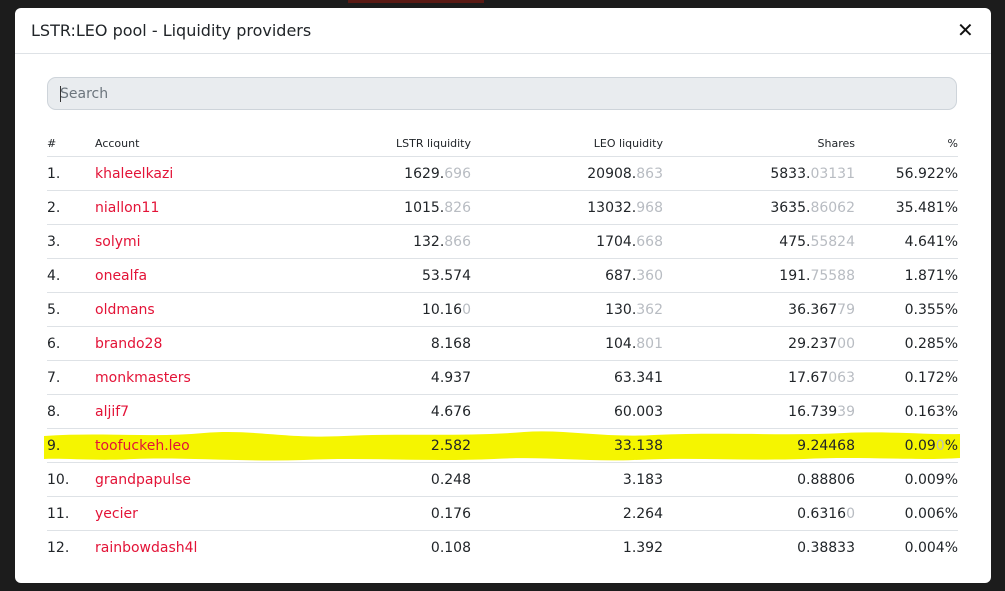  What do you see at coordinates (906, 479) in the screenshot?
I see `percent-cell: 0.009%` at bounding box center [906, 479].